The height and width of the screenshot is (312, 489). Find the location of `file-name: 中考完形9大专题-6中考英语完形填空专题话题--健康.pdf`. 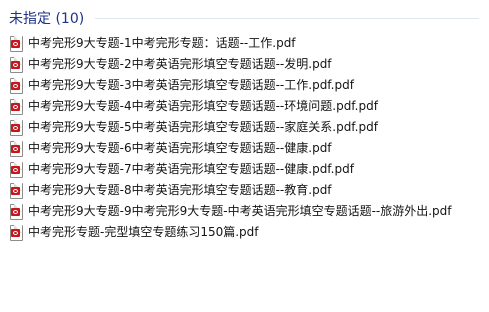

file-name: 中考完形9大专题-6中考英语完形填空专题话题--健康.pdf is located at coordinates (180, 148).